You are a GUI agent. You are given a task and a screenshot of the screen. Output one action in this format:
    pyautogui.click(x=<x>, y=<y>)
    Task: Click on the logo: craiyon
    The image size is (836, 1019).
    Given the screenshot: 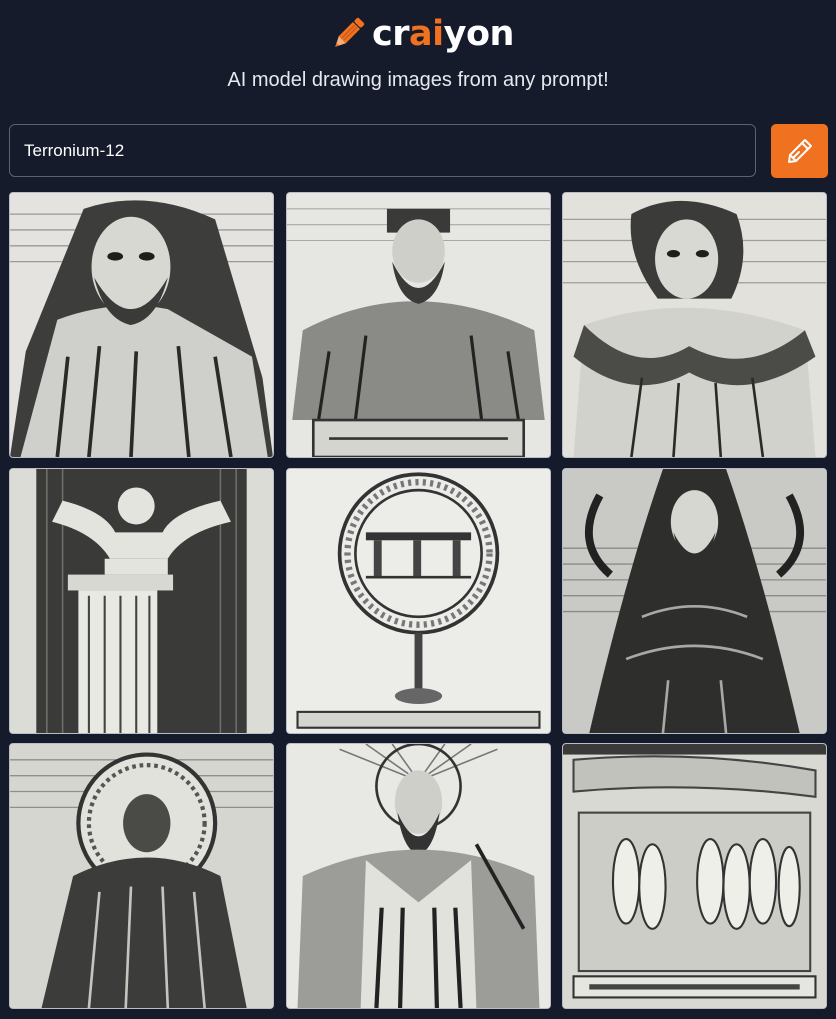 What is the action you would take?
    pyautogui.click(x=421, y=34)
    